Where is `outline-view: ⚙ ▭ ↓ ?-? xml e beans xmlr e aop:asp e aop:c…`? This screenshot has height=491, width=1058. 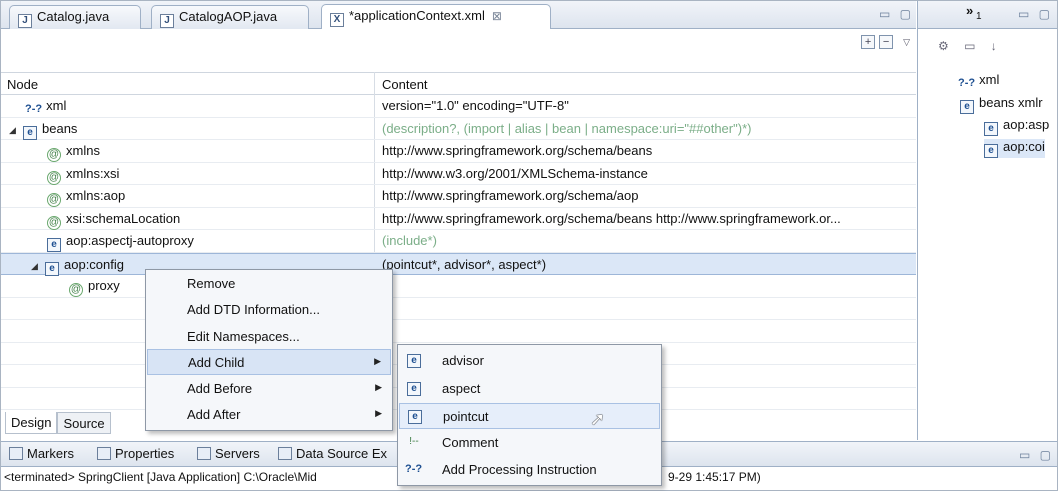
outline-view: ⚙ ▭ ↓ ?-? xml e beans xmlr e aop:asp e aop:c… is located at coordinates (987, 234).